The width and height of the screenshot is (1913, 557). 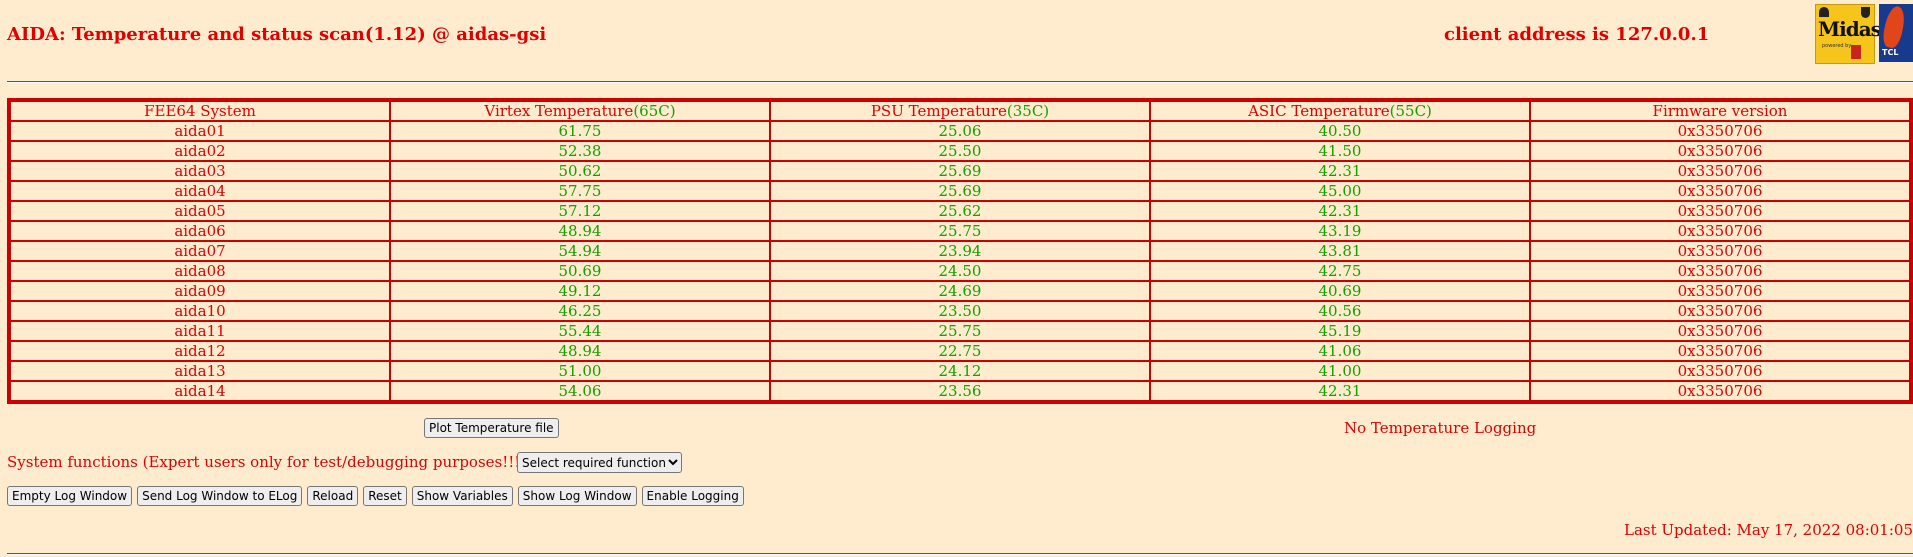 I want to click on cell-asic: 41.50, so click(x=1340, y=151).